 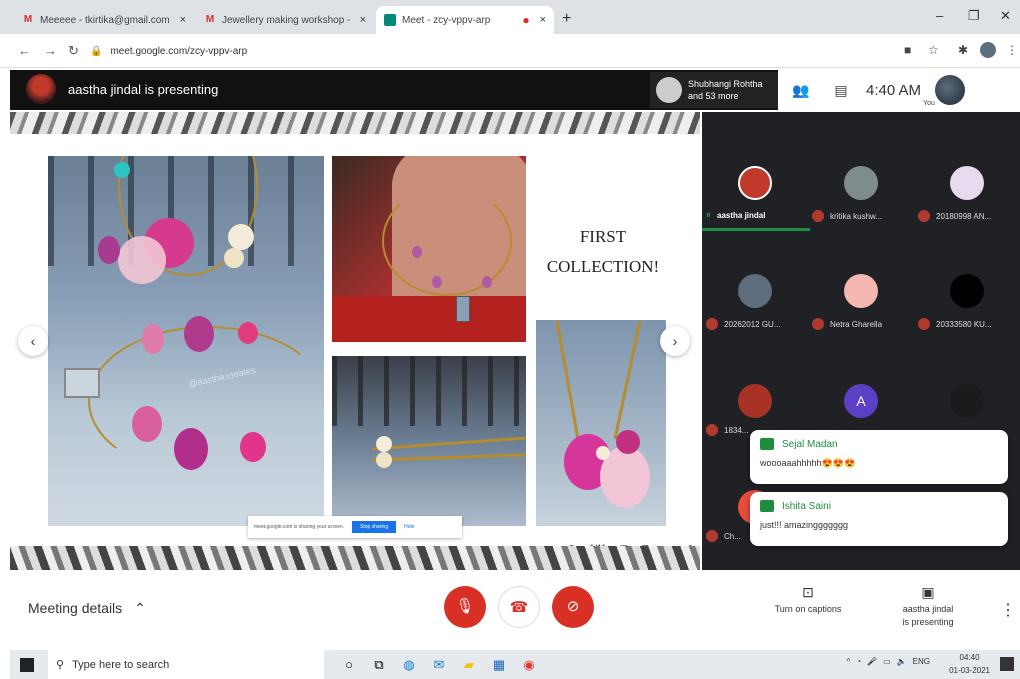 I want to click on taskbar-search: ⚲ Type here to search, so click(x=186, y=664).